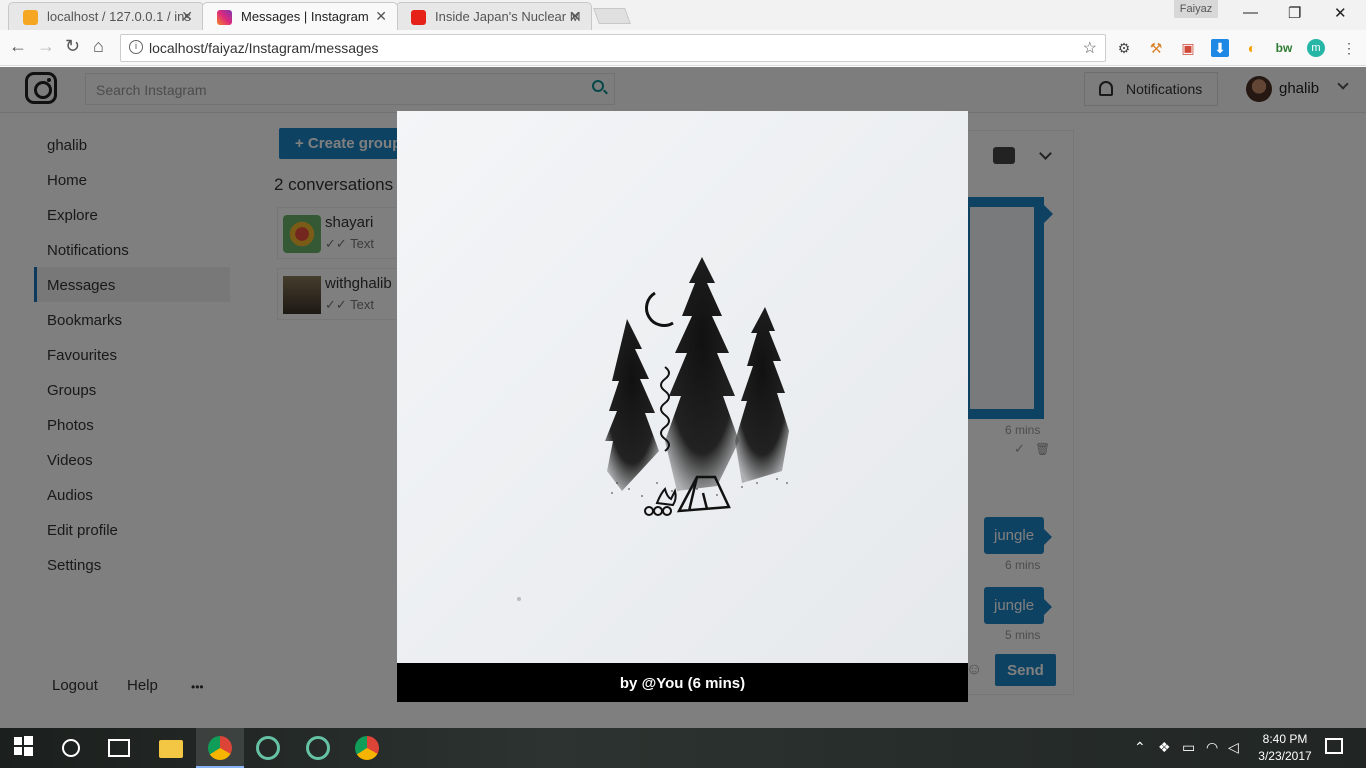 Image resolution: width=1366 pixels, height=768 pixels. Describe the element at coordinates (1090, 48) in the screenshot. I see `bookmark-star-icon: ☆` at that location.